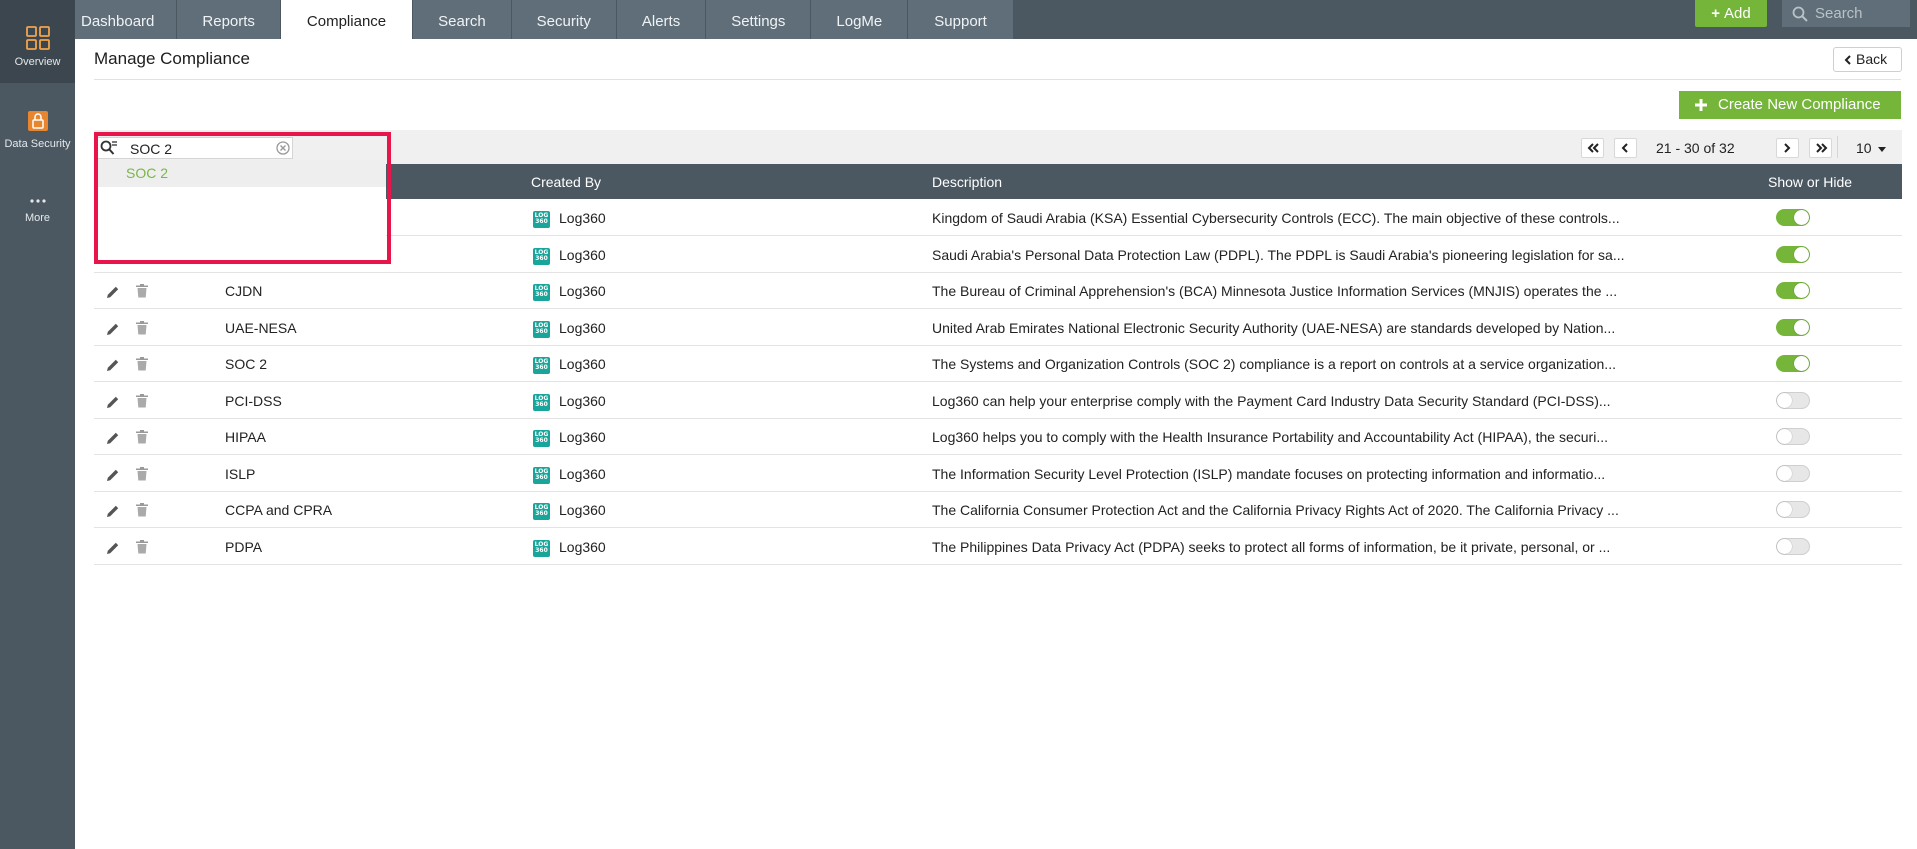 This screenshot has height=849, width=1917. I want to click on column-header-show-hide: Show or Hide, so click(1810, 182).